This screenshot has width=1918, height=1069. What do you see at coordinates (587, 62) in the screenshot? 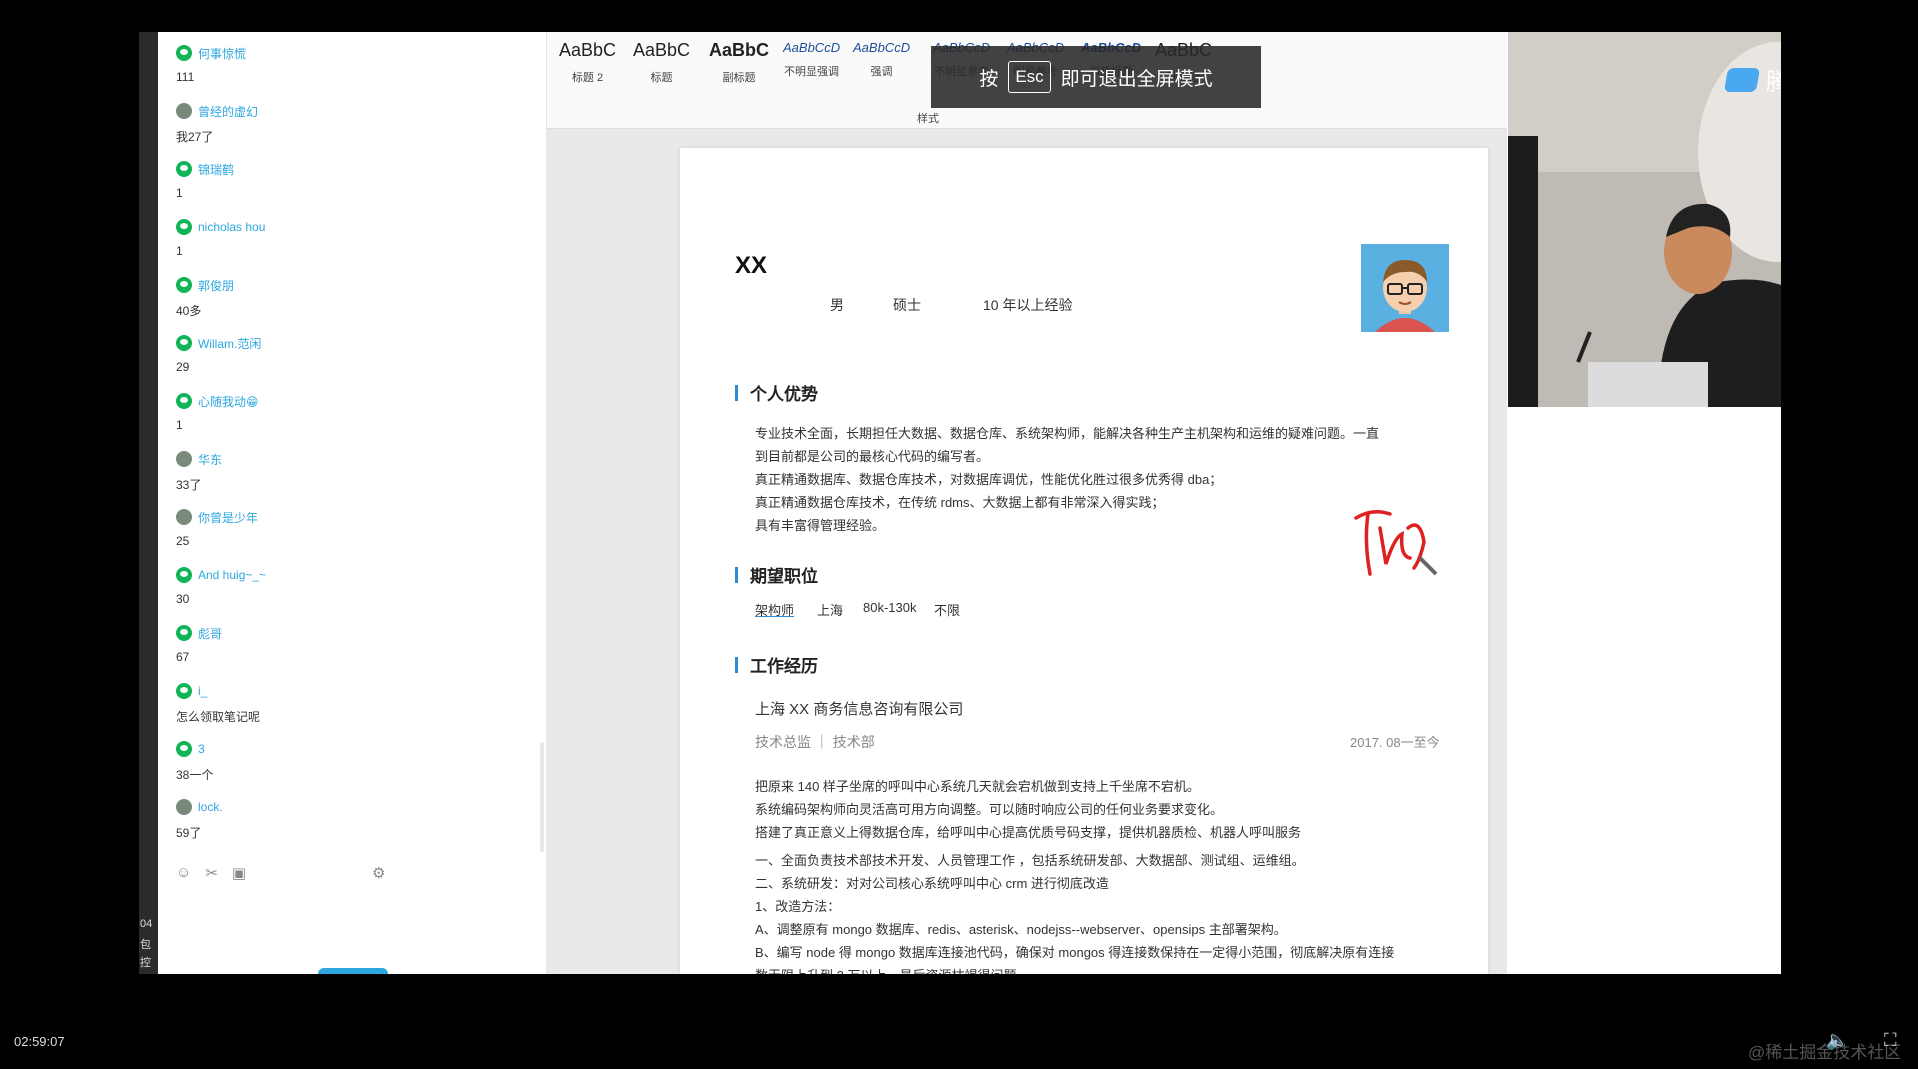
I see `style-gallery-item: AaBbC 标题 2` at bounding box center [587, 62].